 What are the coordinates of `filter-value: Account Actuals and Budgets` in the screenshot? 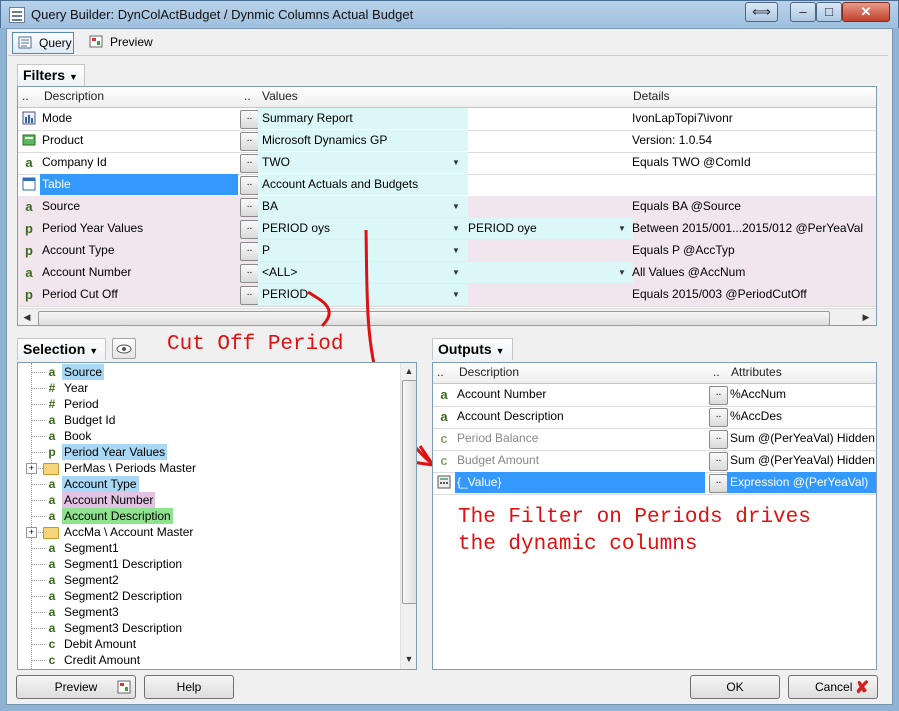 It's located at (363, 184).